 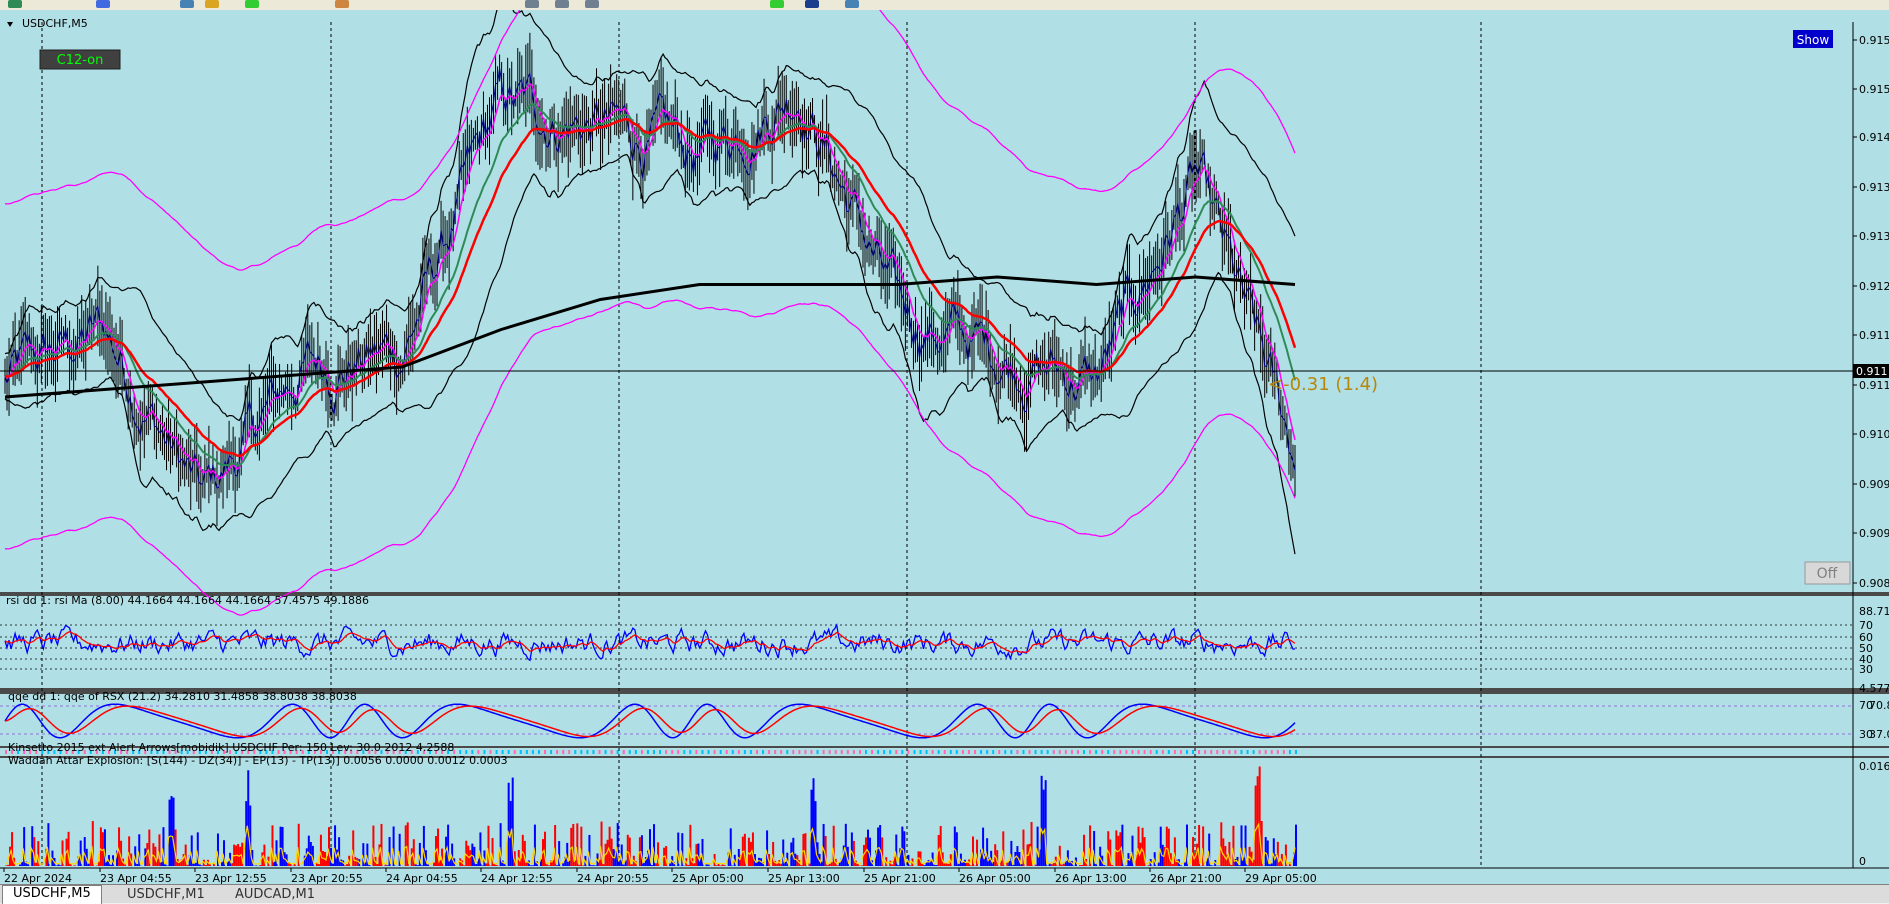 I want to click on waddah-tick-label: 0.016, so click(x=1874, y=766).